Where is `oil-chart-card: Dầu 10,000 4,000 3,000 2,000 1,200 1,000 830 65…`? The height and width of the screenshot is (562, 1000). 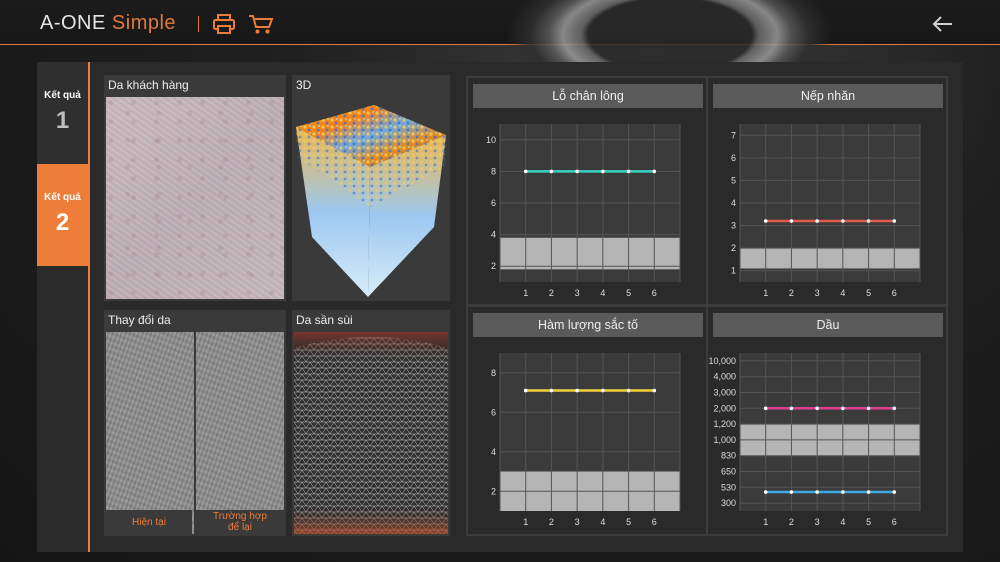
oil-chart-card: Dầu 10,000 4,000 3,000 2,000 1,200 1,000 830 65… is located at coordinates (827, 420).